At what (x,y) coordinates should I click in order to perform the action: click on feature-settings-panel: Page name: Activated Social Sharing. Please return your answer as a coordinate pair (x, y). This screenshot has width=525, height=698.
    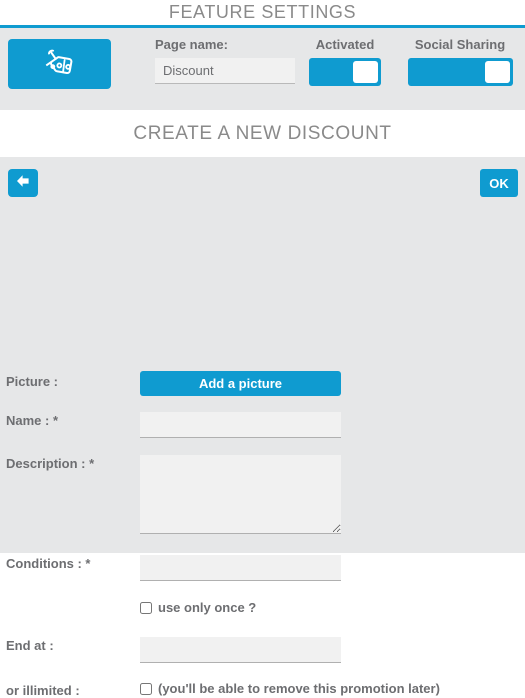
    Looking at the image, I should click on (262, 69).